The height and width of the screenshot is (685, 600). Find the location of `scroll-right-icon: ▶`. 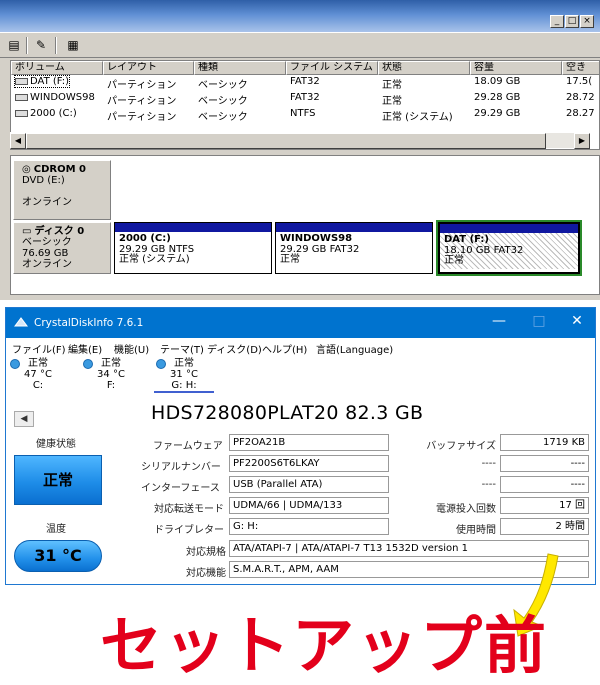

scroll-right-icon: ▶ is located at coordinates (582, 141).